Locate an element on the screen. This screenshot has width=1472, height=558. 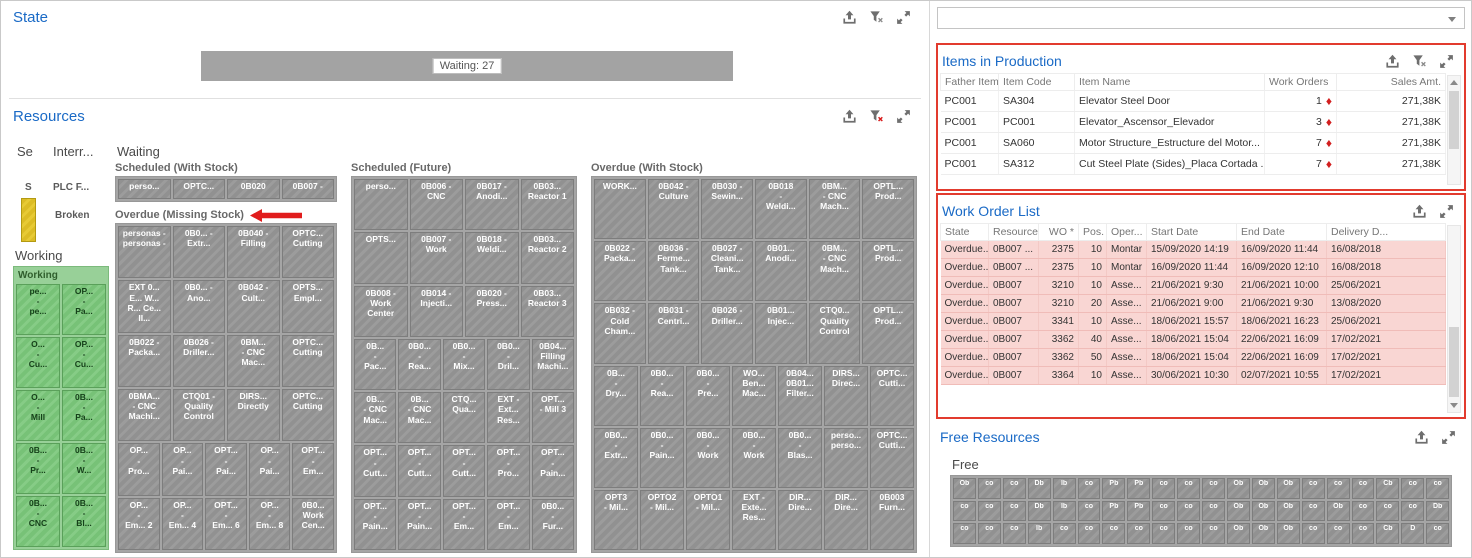
export-icon is located at coordinates (849, 116).